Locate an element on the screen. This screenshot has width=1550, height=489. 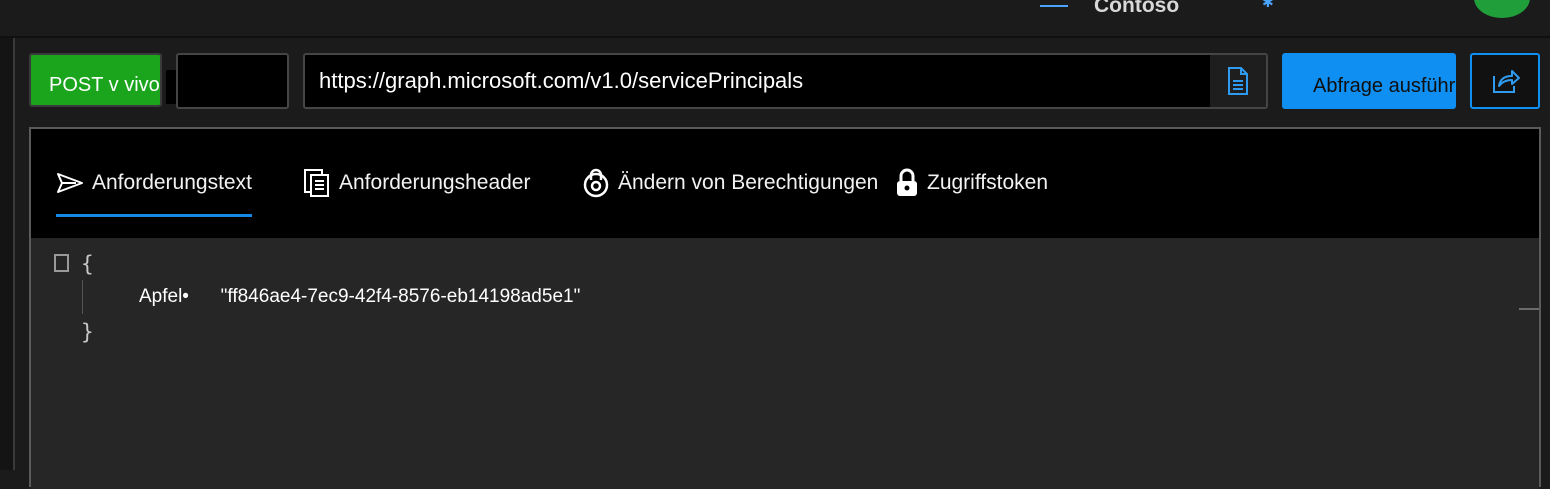
api-version-dropdown is located at coordinates (232, 81).